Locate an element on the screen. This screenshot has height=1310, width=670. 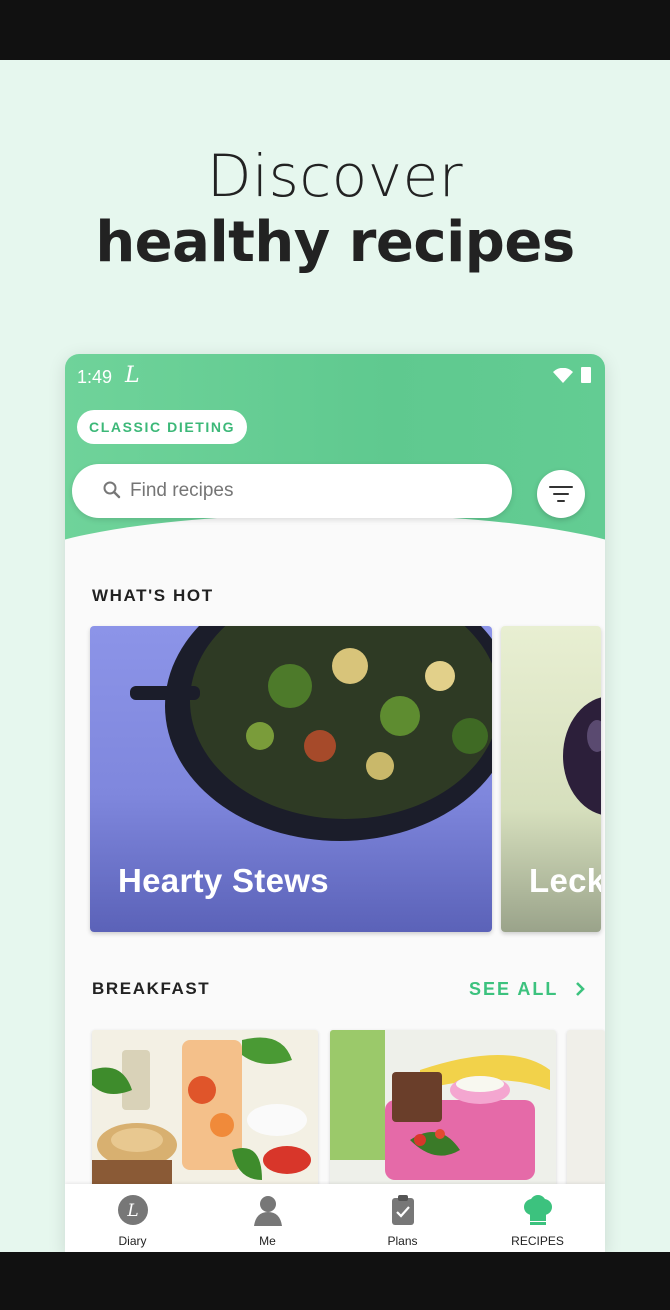
wifi-icon is located at coordinates (563, 375).